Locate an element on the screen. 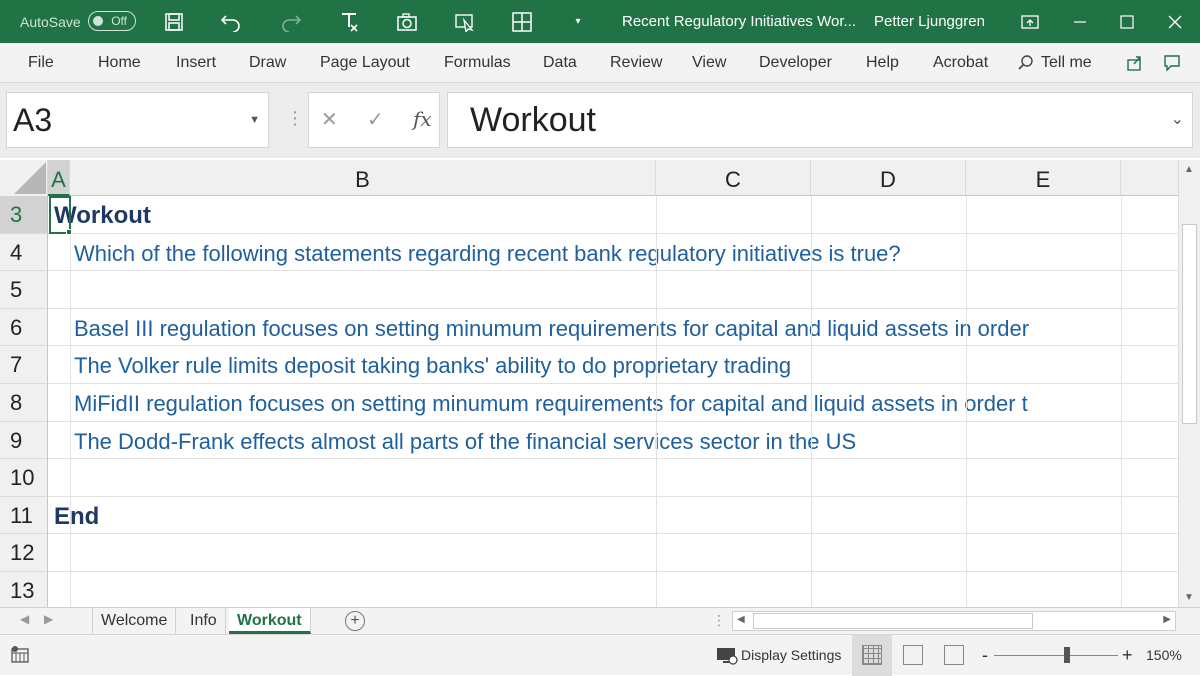  sheet-next-icon: ▶ is located at coordinates (48, 619).